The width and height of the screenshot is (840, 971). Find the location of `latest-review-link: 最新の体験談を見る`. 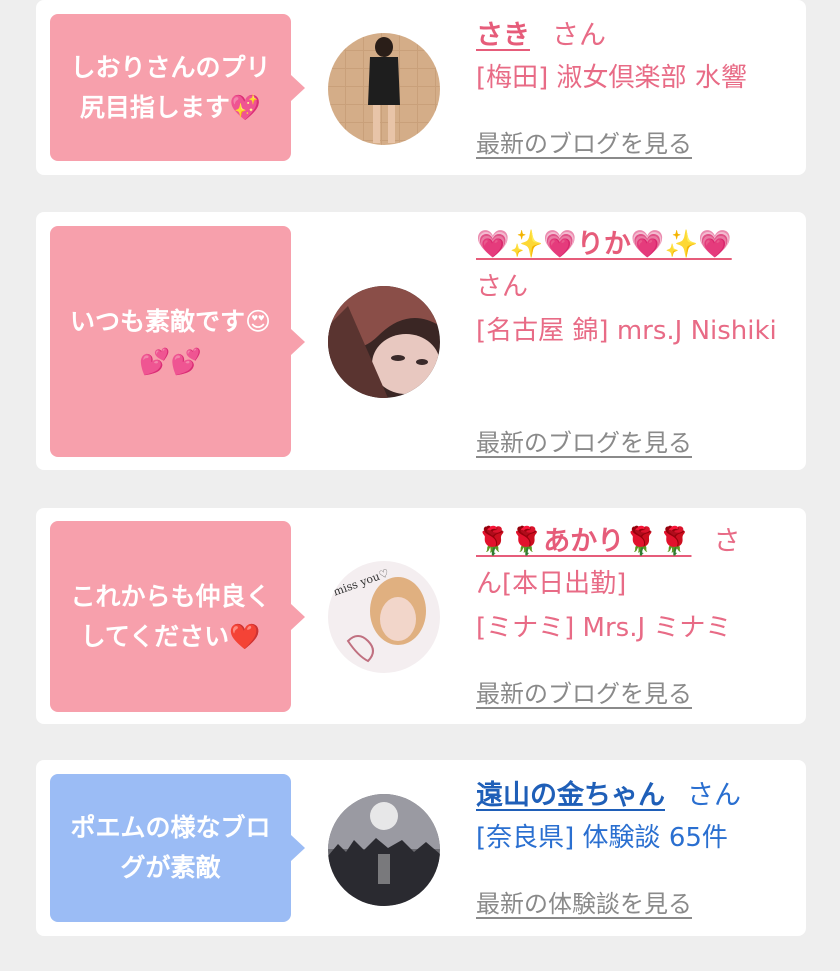

latest-review-link: 最新の体験談を見る is located at coordinates (584, 901).